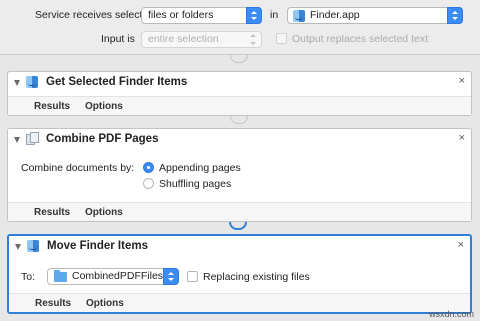 The image size is (480, 321). Describe the element at coordinates (78, 168) in the screenshot. I see `combine-by-label: Combine documents by:` at that location.